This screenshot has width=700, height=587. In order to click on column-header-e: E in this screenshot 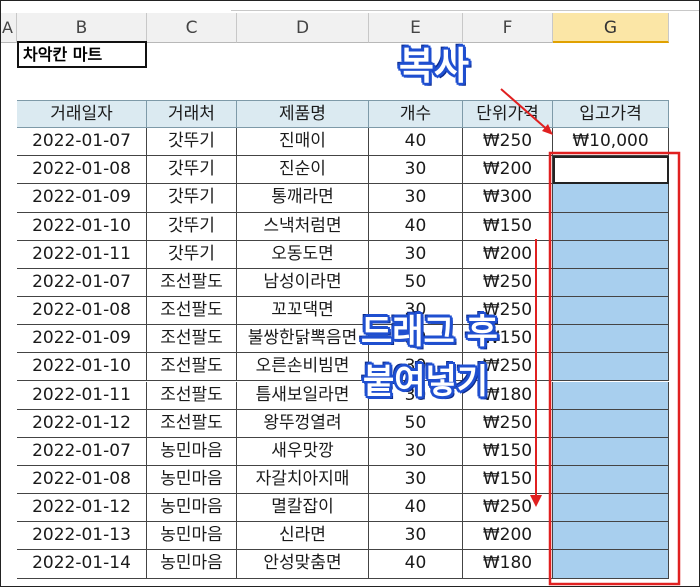, I will do `click(416, 28)`.